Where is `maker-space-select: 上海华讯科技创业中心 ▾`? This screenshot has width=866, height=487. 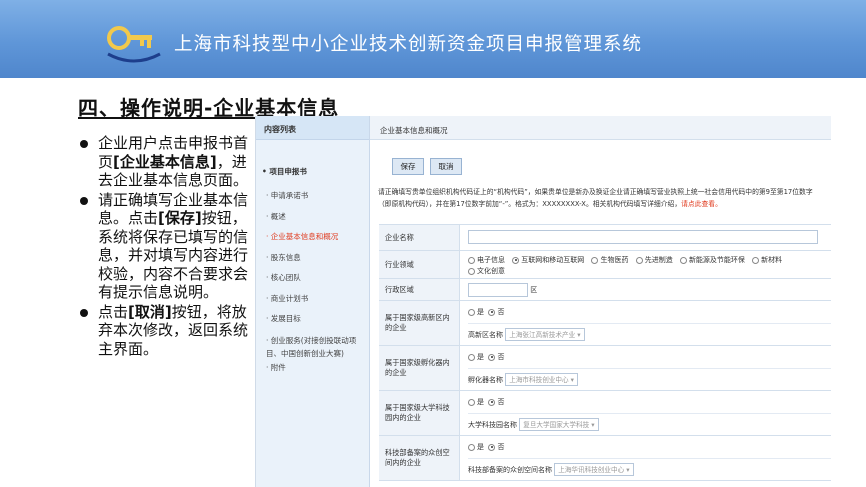 maker-space-select: 上海华讯科技创业中心 ▾ is located at coordinates (594, 469).